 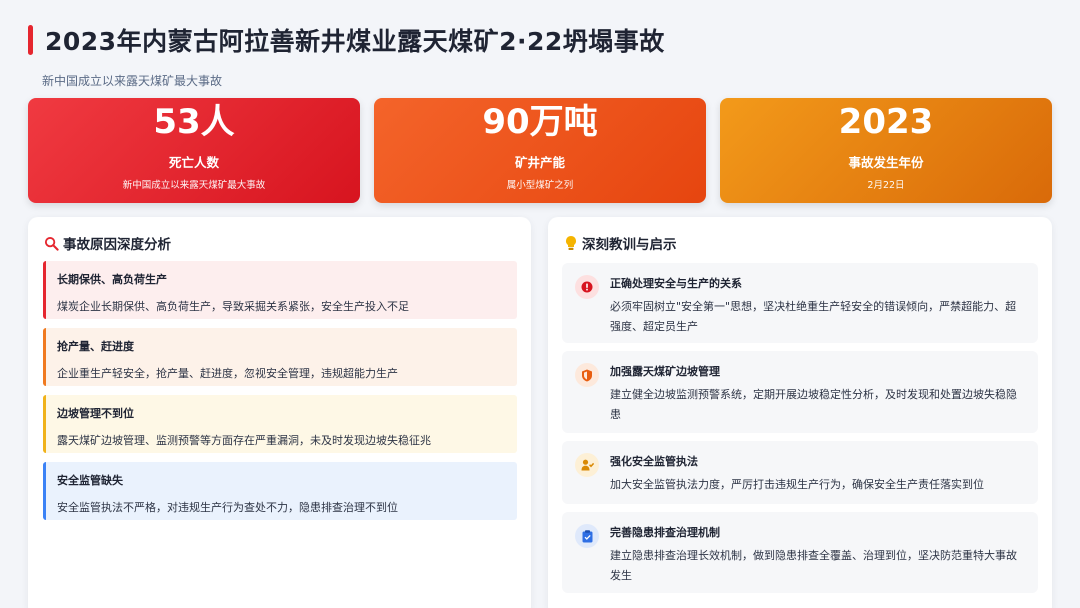 What do you see at coordinates (539, 162) in the screenshot?
I see `stat-label: 矿井产能` at bounding box center [539, 162].